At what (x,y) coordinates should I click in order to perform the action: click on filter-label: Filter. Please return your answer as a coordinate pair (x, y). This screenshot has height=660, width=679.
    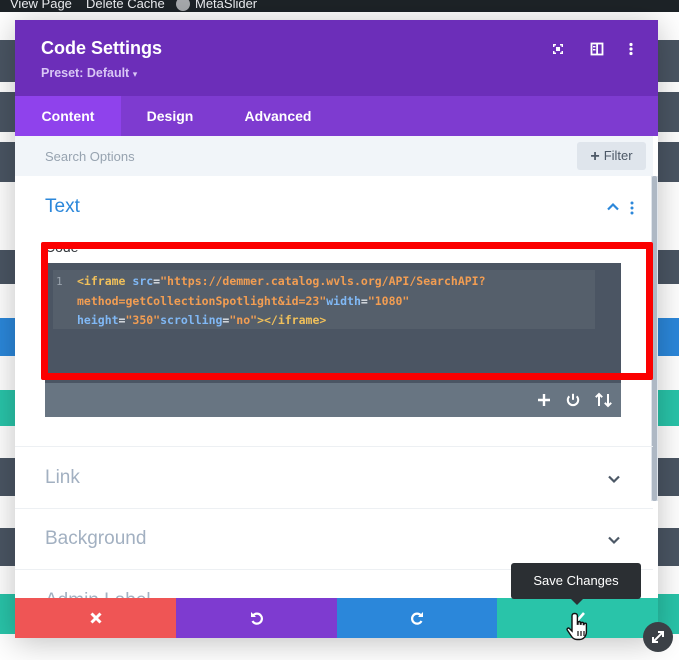
    Looking at the image, I should click on (618, 155).